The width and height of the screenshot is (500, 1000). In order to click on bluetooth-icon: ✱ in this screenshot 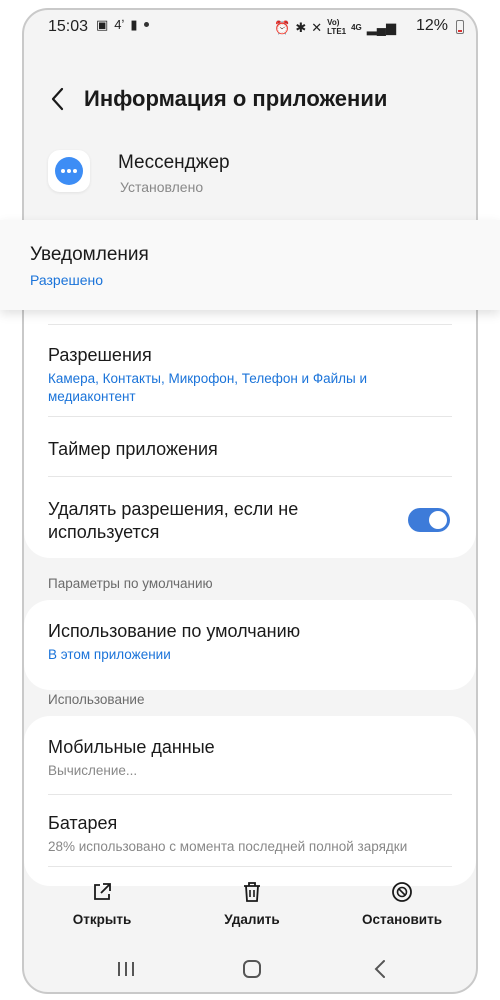, I will do `click(301, 27)`.